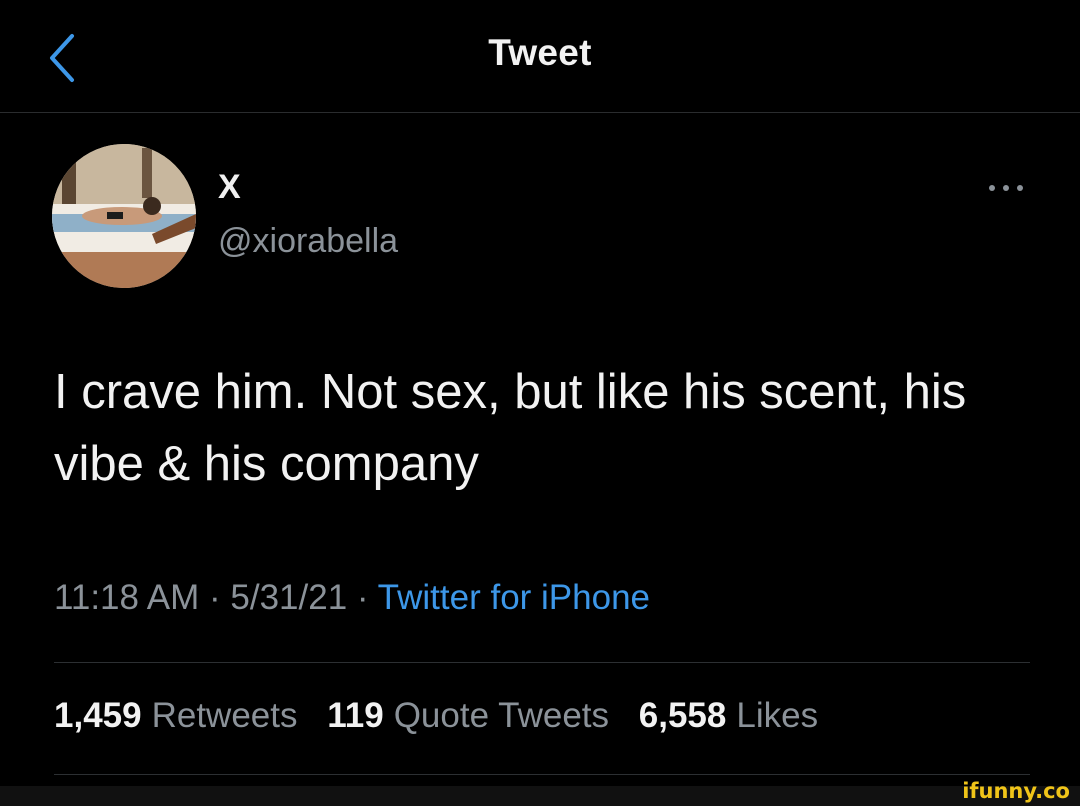 Image resolution: width=1080 pixels, height=806 pixels. I want to click on page-title: Tweet, so click(540, 52).